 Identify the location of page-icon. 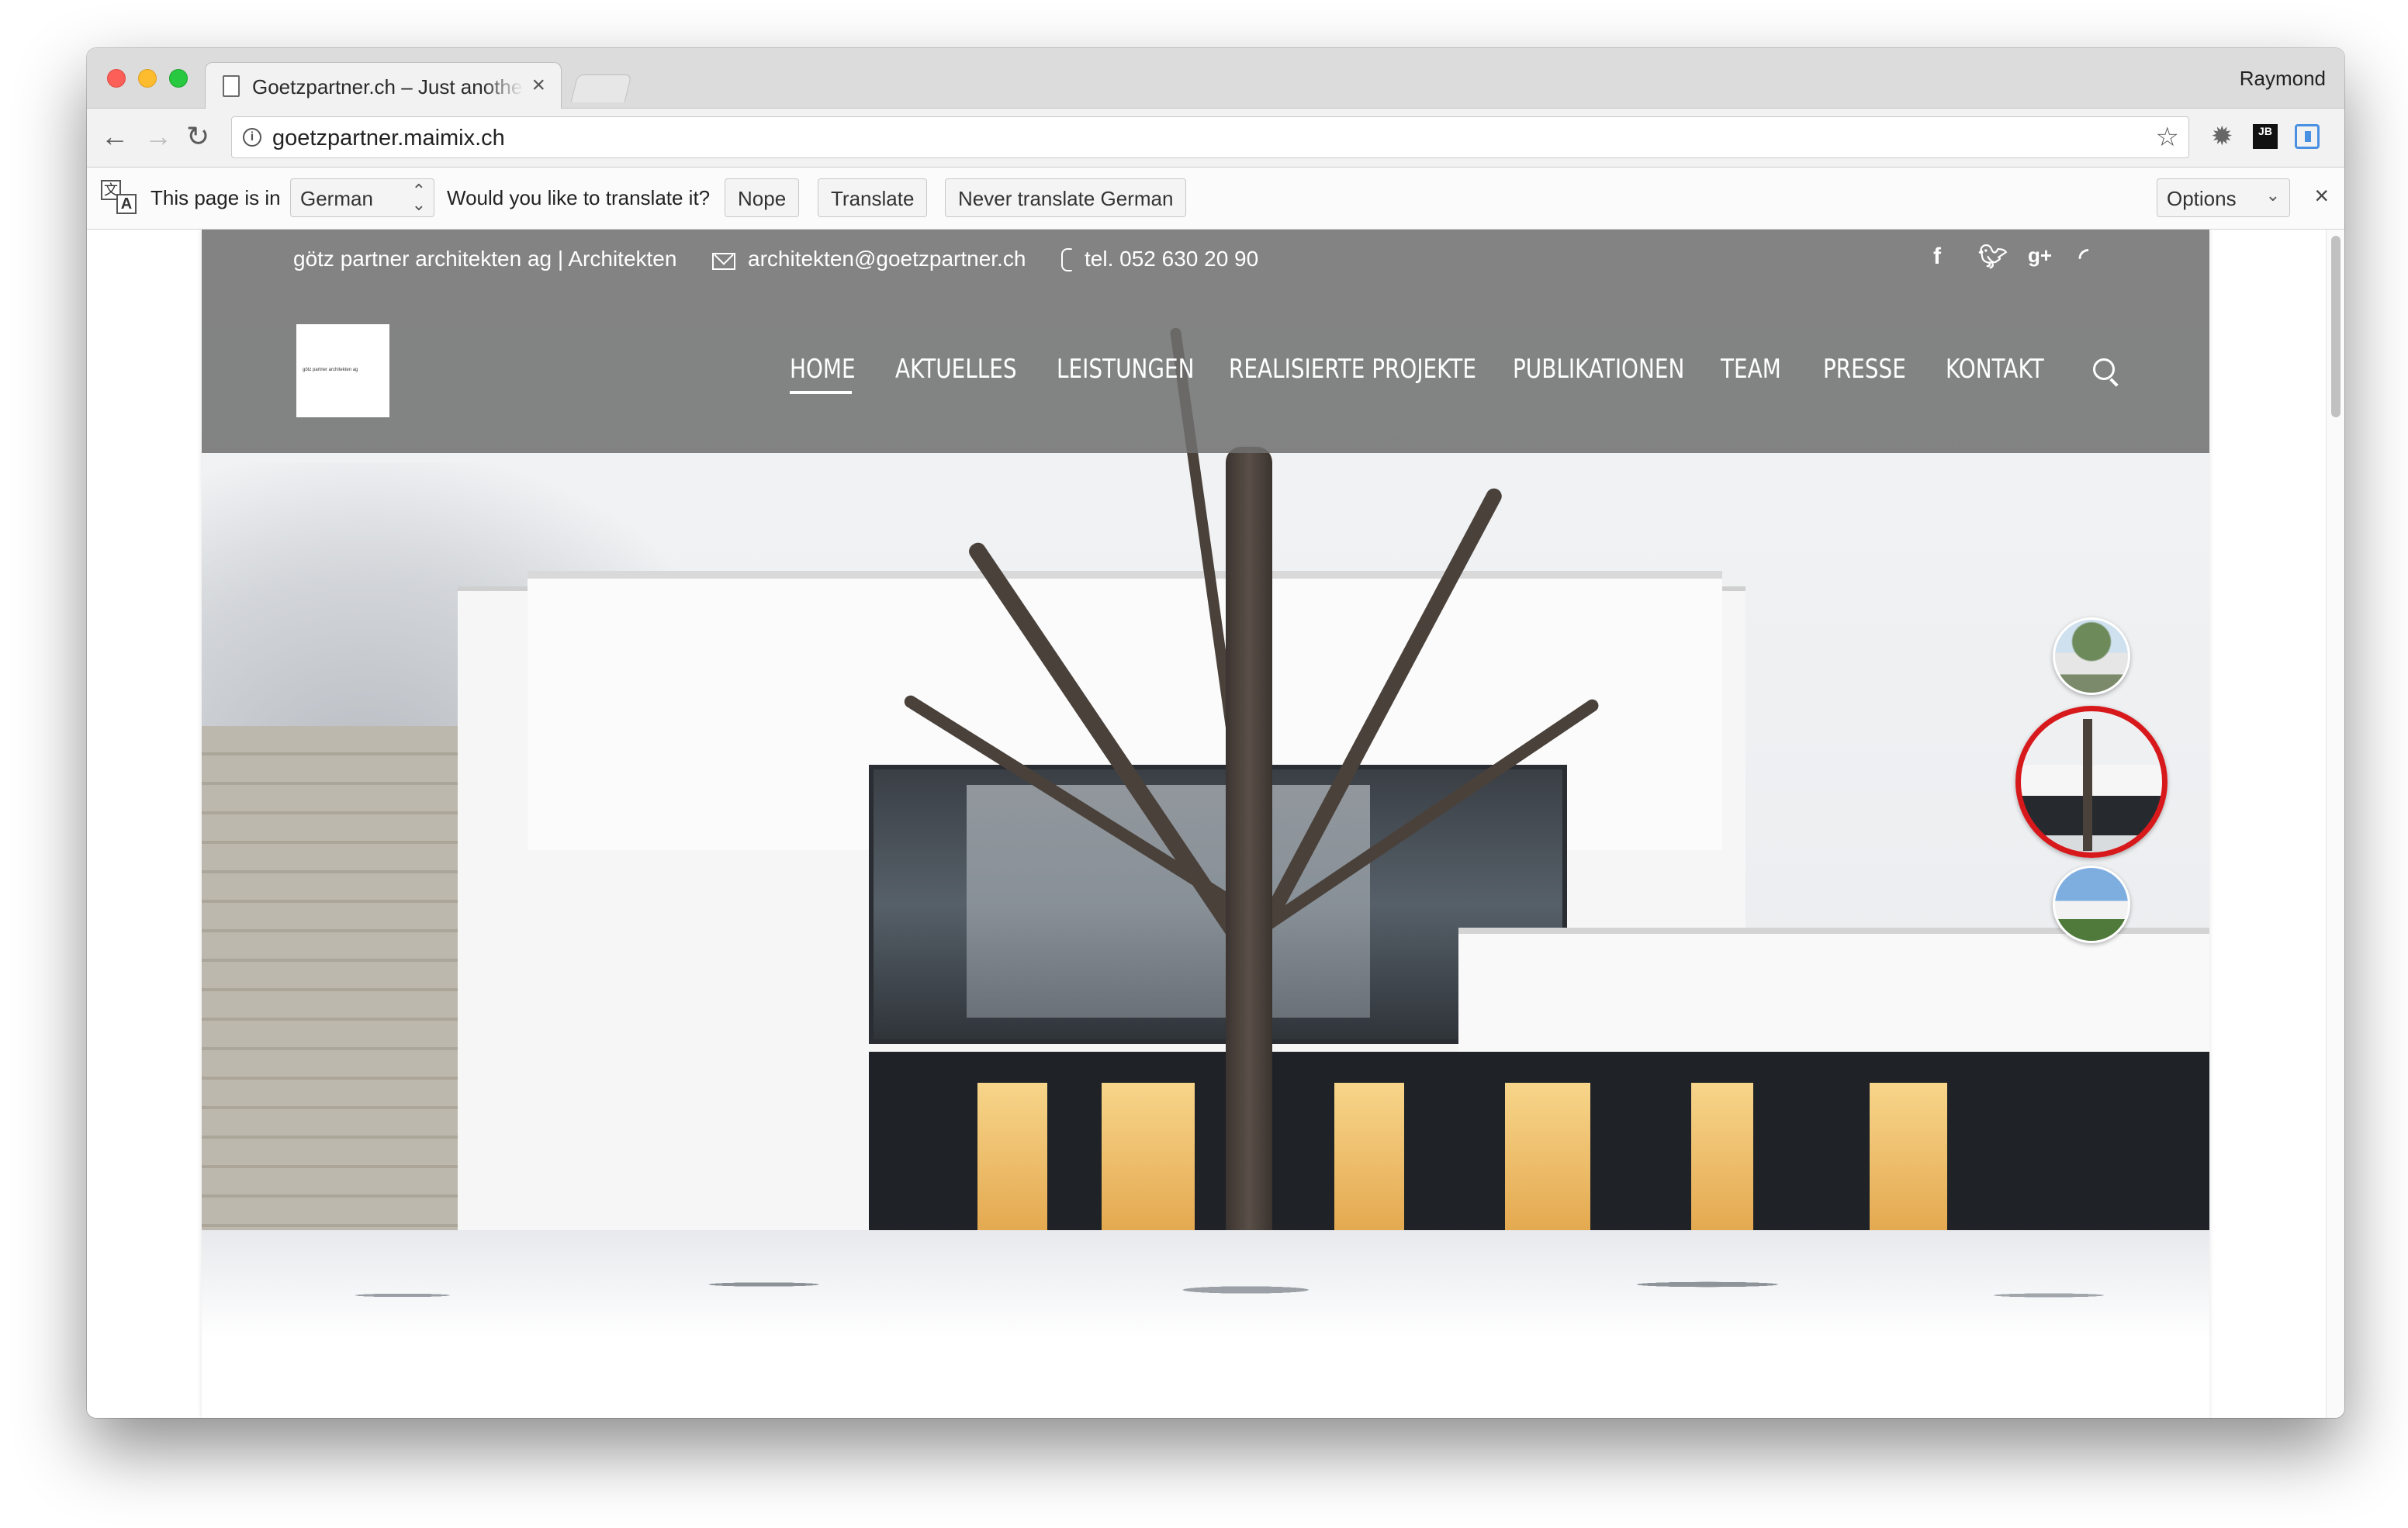
(232, 86).